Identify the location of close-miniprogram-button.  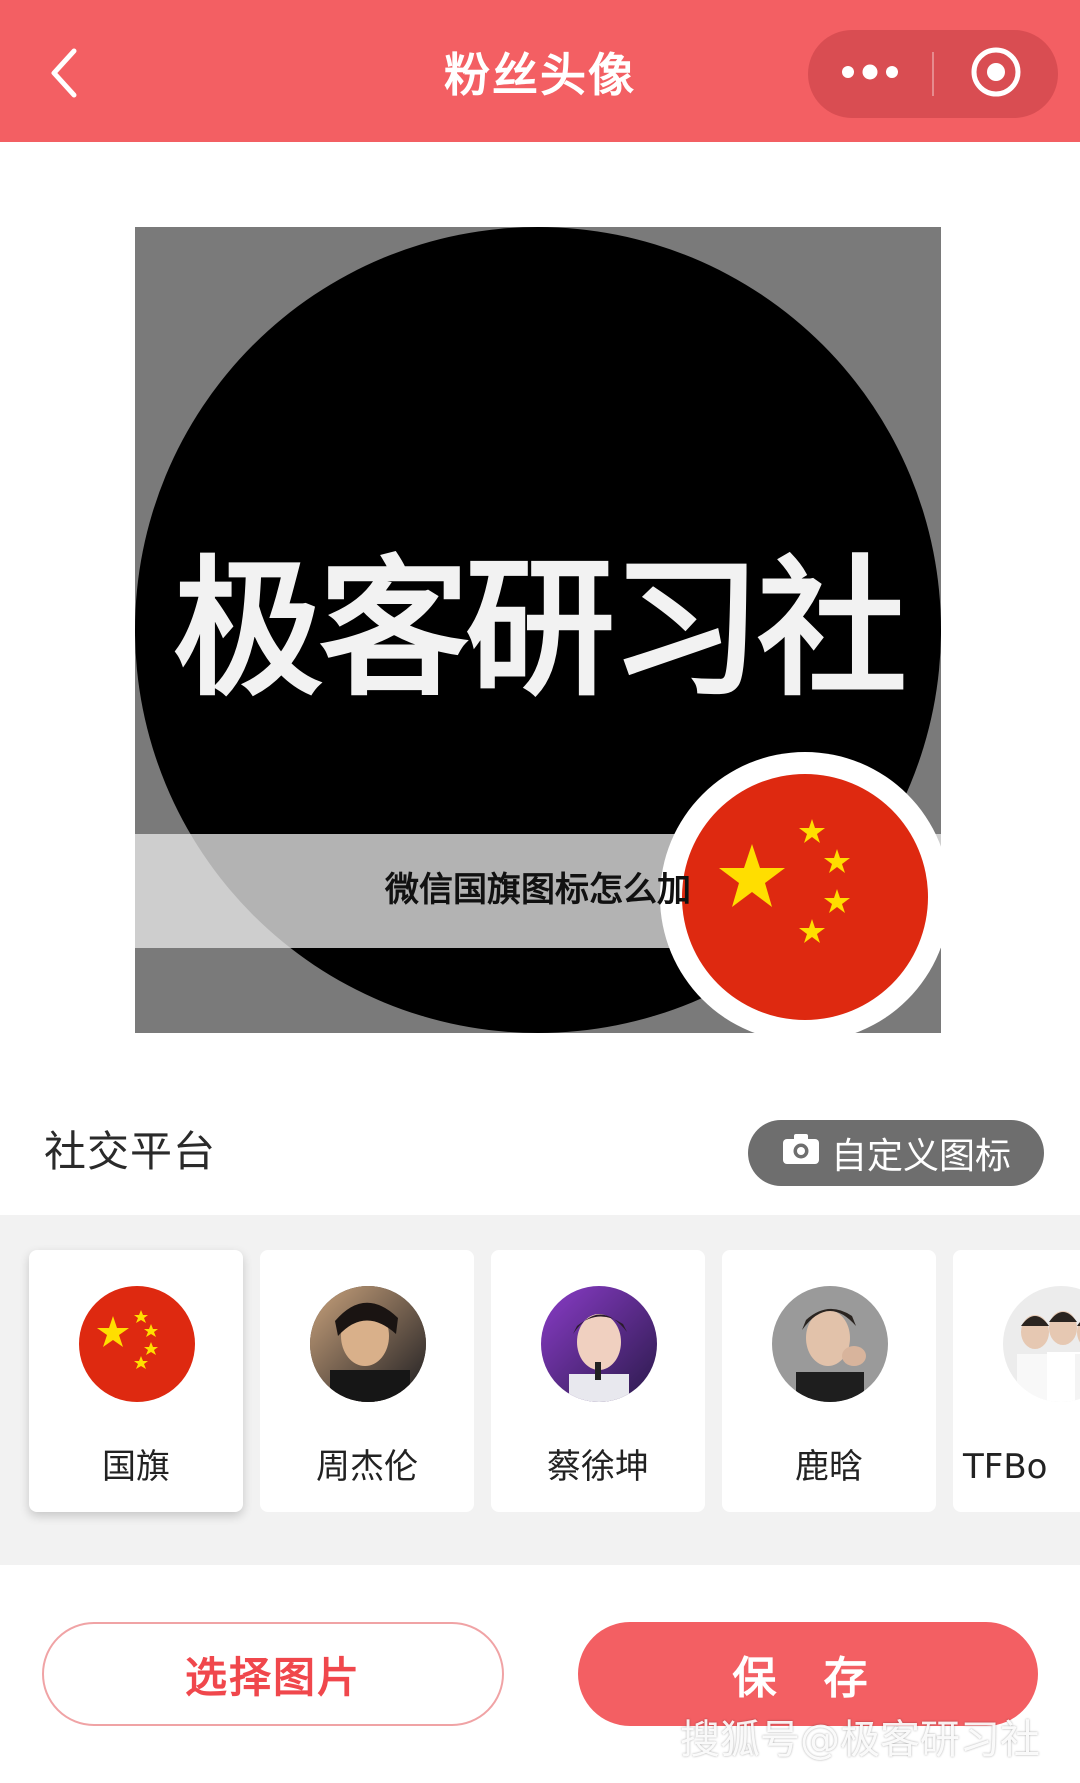
(996, 74).